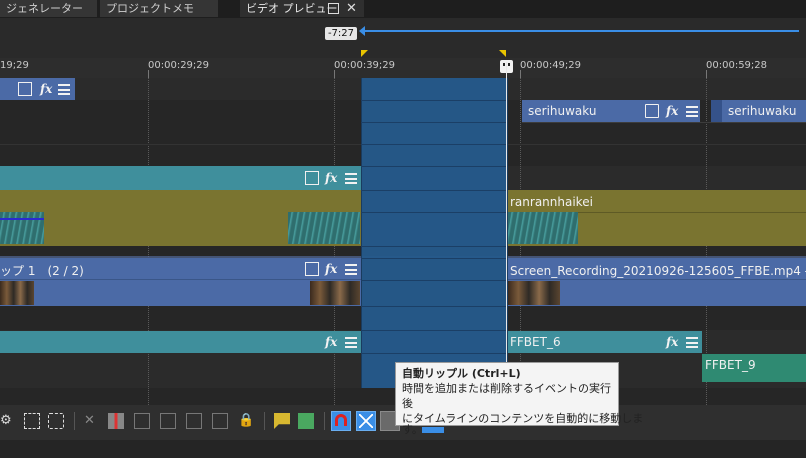  What do you see at coordinates (551, 65) in the screenshot?
I see `ruler-label: 00:00:49;29` at bounding box center [551, 65].